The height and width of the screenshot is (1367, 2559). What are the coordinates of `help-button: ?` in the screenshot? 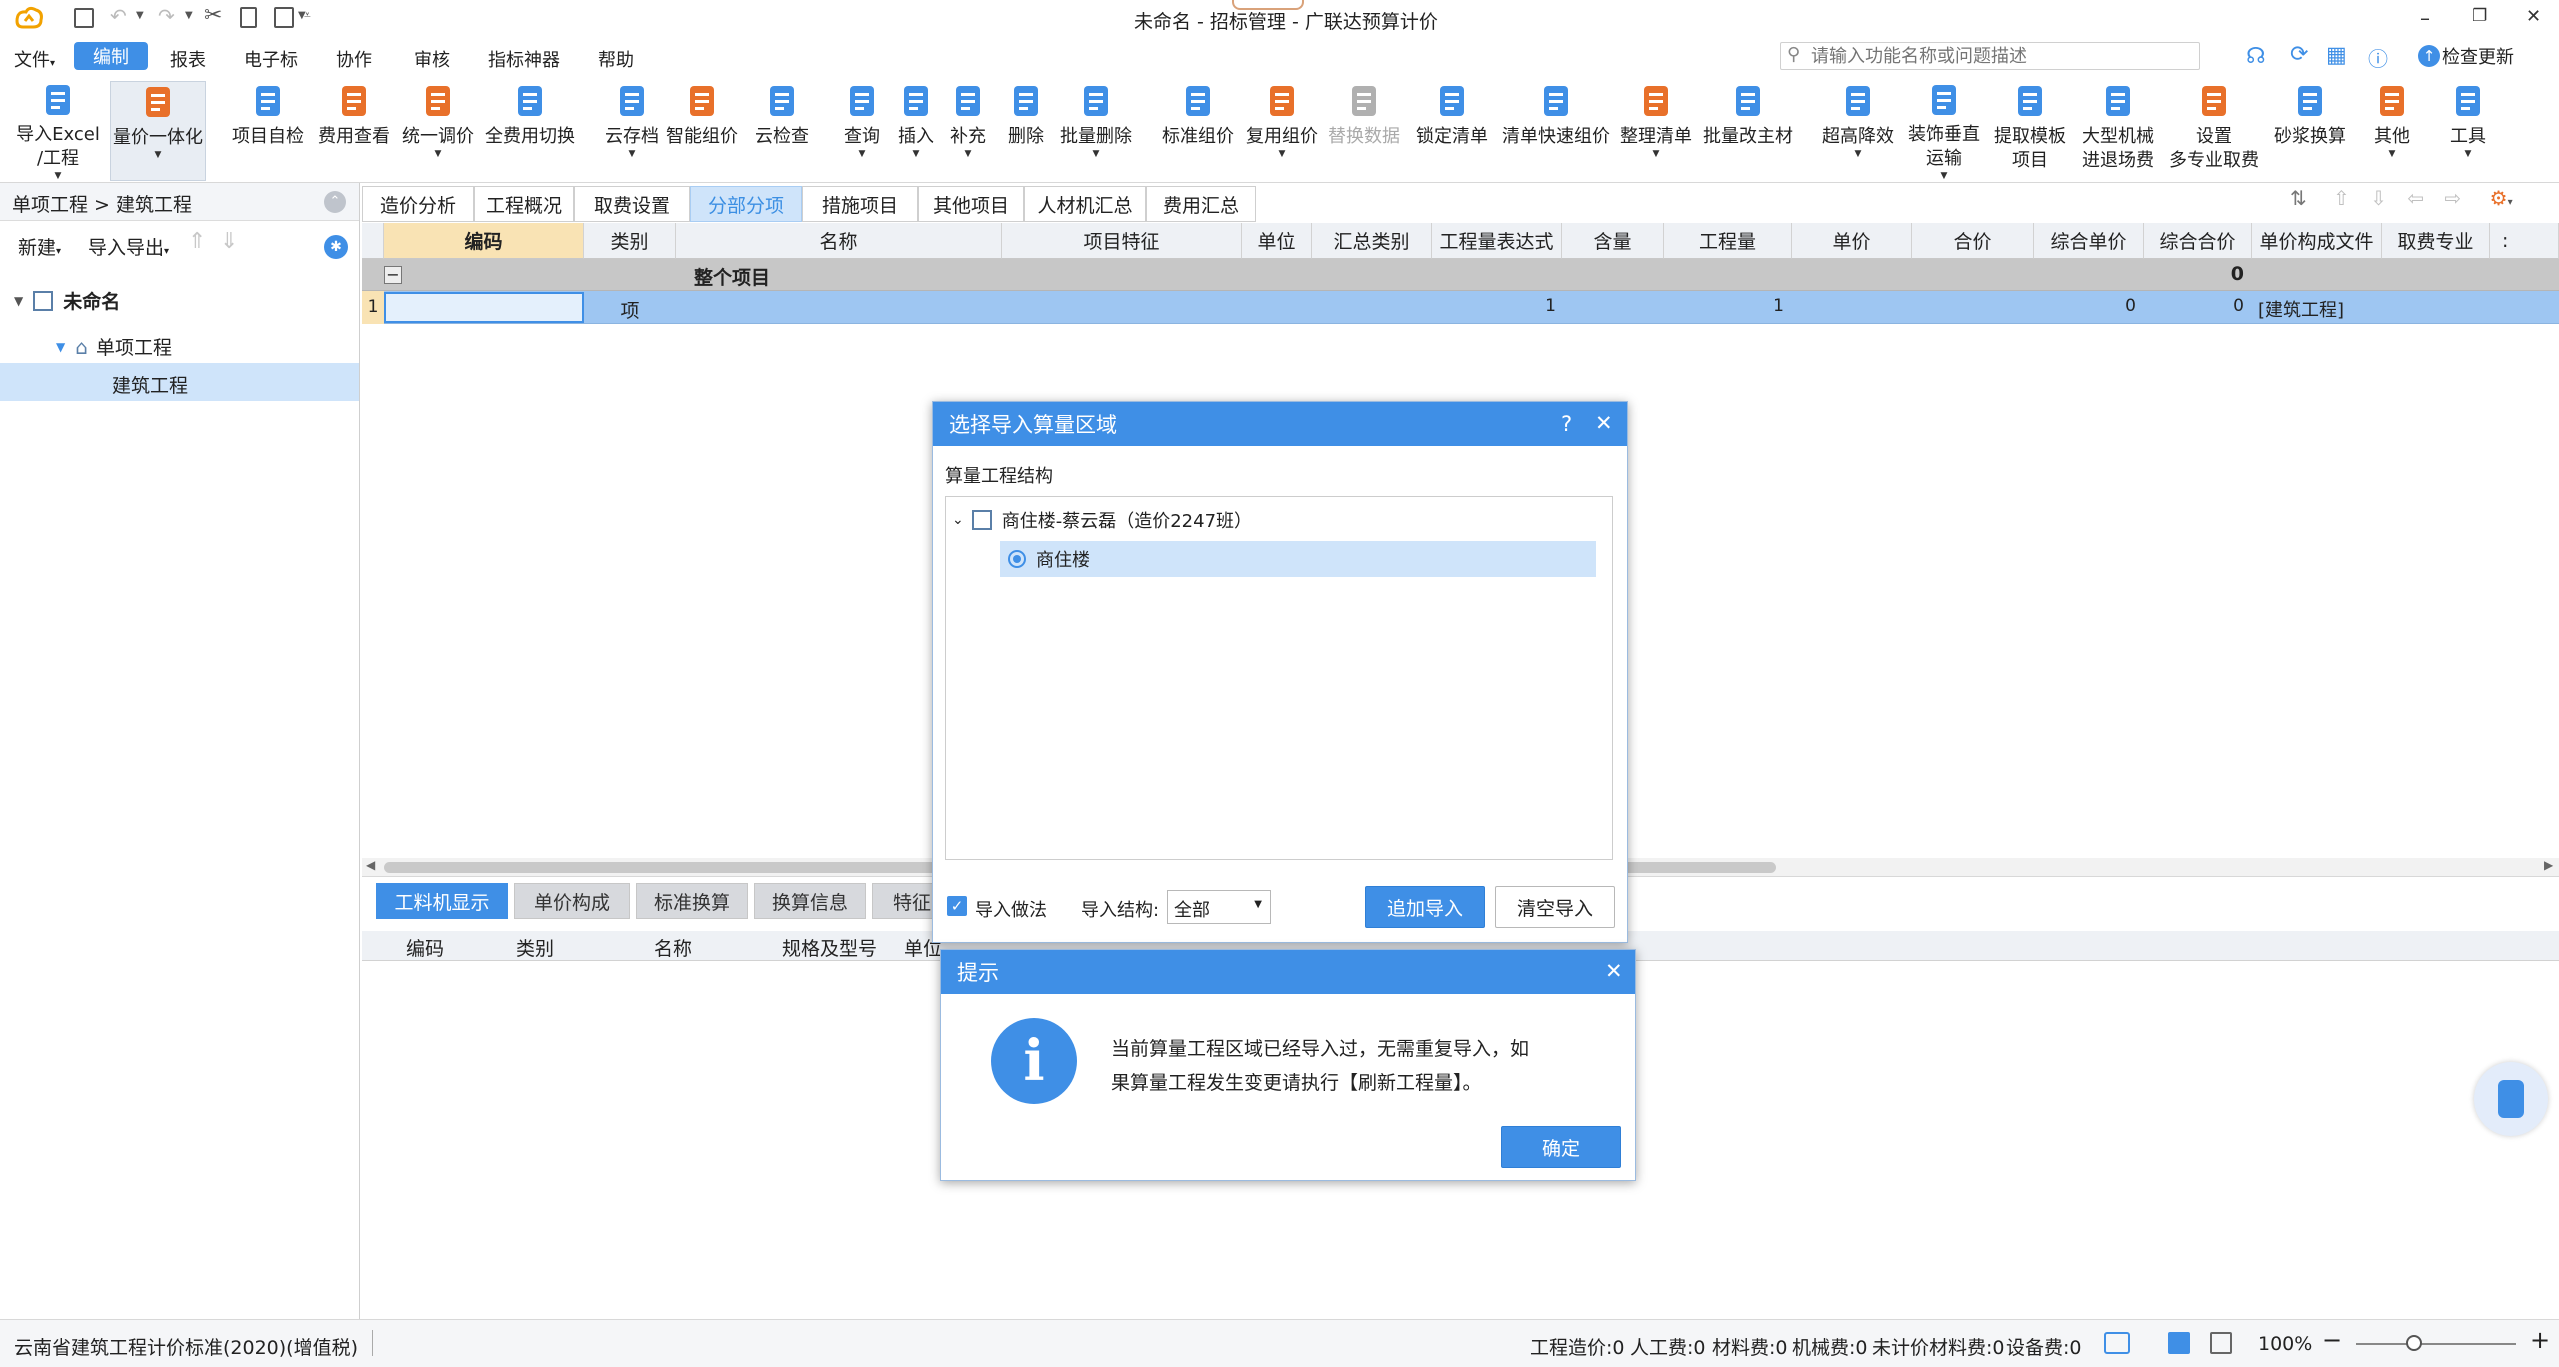 It's located at (1566, 424).